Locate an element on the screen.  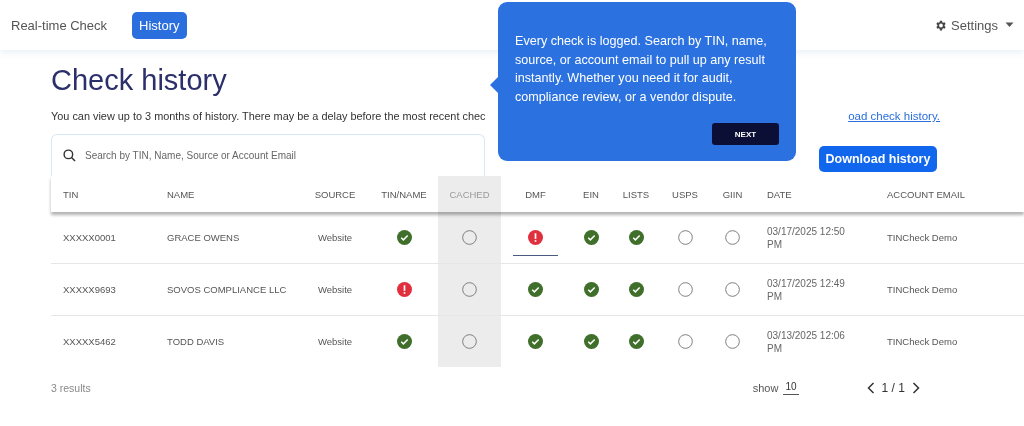
results-count: 3 results is located at coordinates (71, 388).